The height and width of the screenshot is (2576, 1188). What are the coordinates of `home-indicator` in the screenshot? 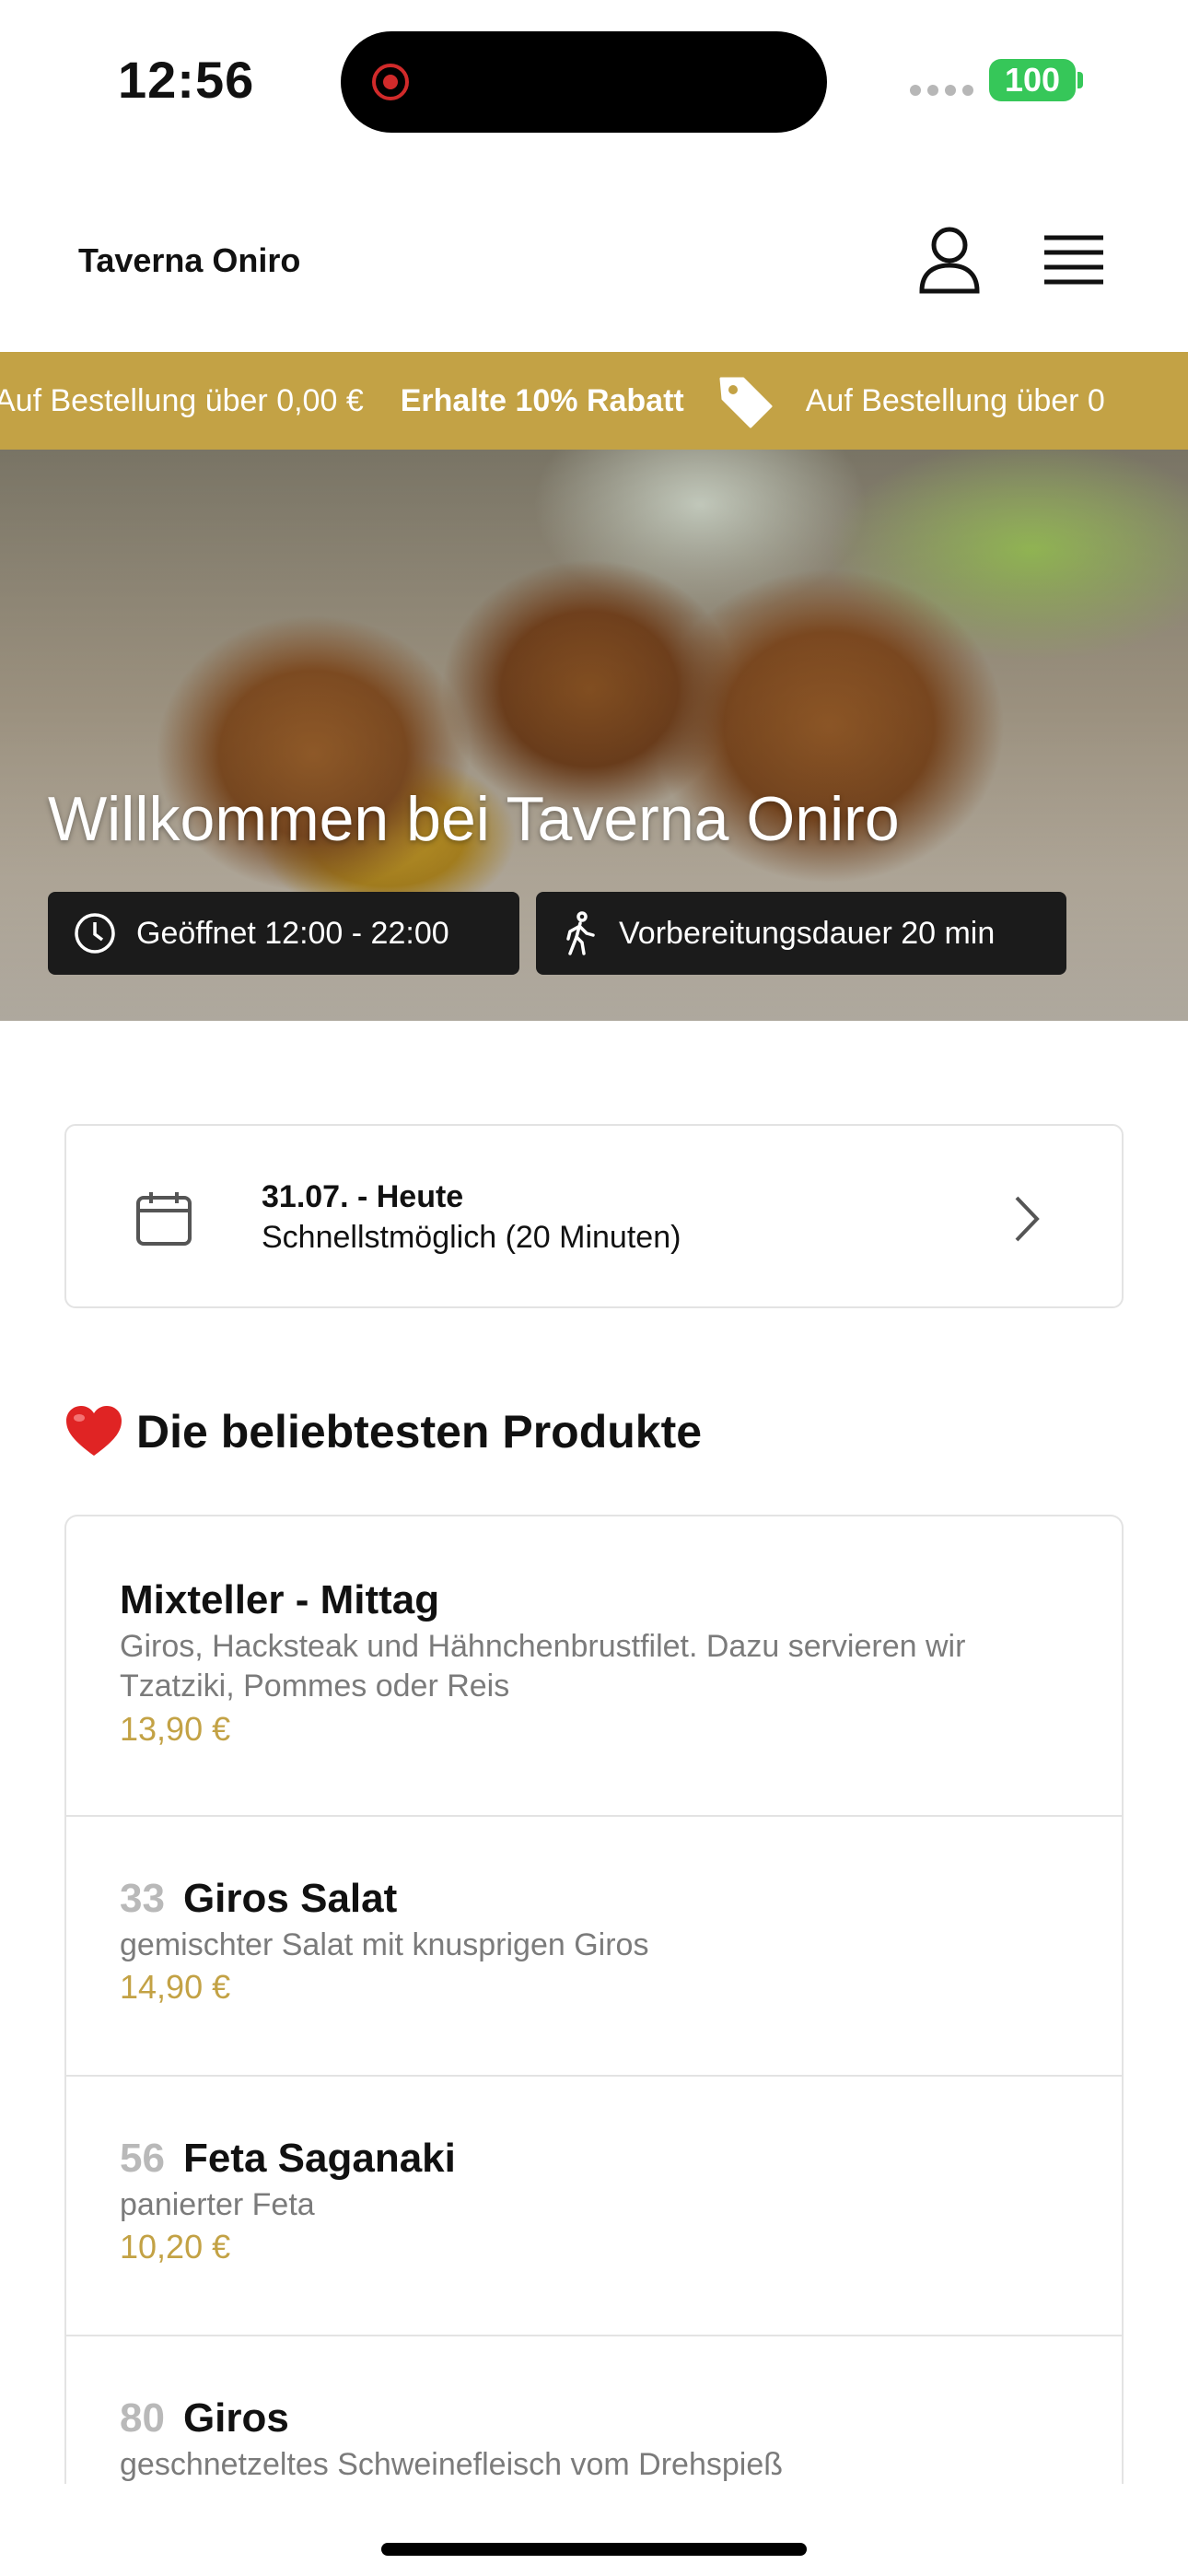 It's located at (594, 2549).